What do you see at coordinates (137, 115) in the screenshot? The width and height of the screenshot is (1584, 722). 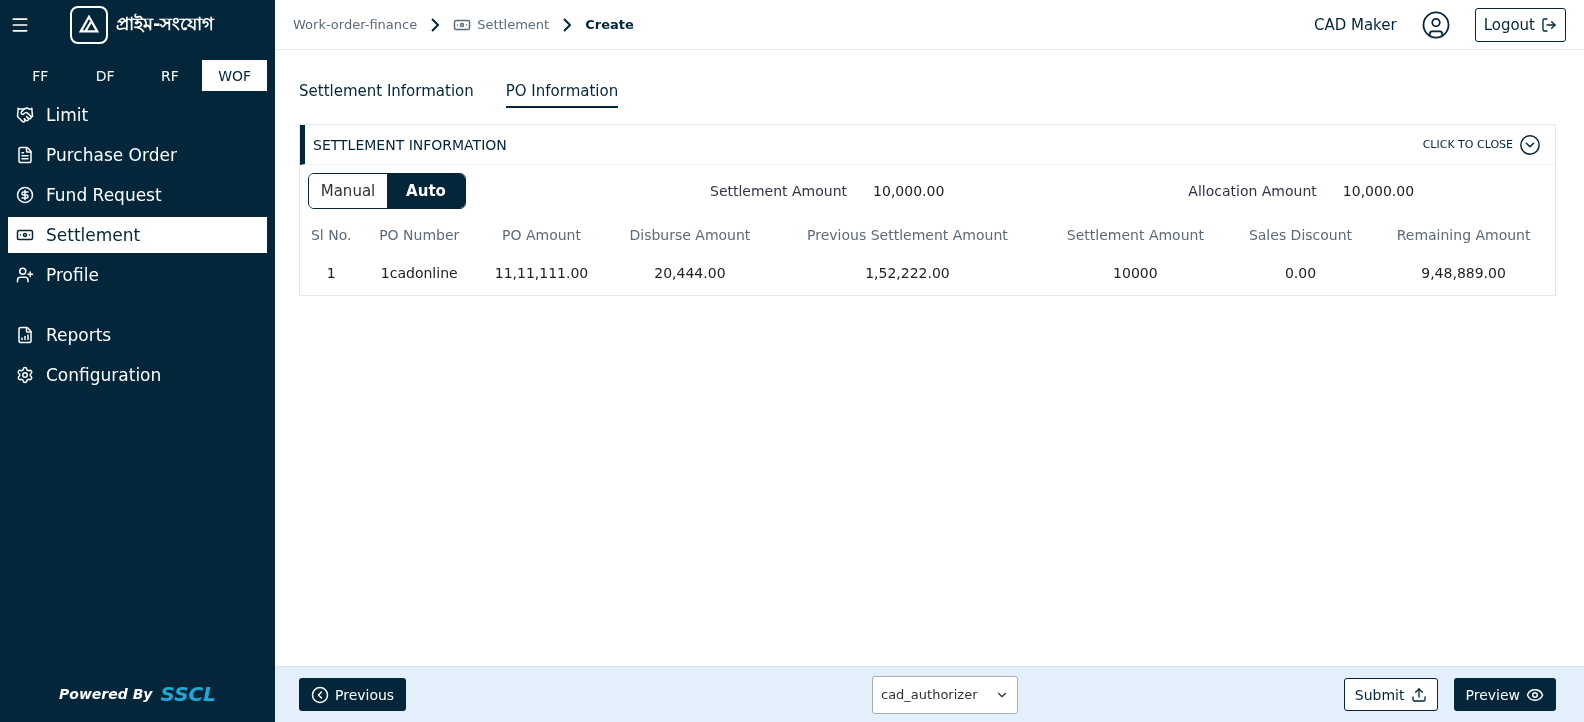 I see `sidebar-item: Limit` at bounding box center [137, 115].